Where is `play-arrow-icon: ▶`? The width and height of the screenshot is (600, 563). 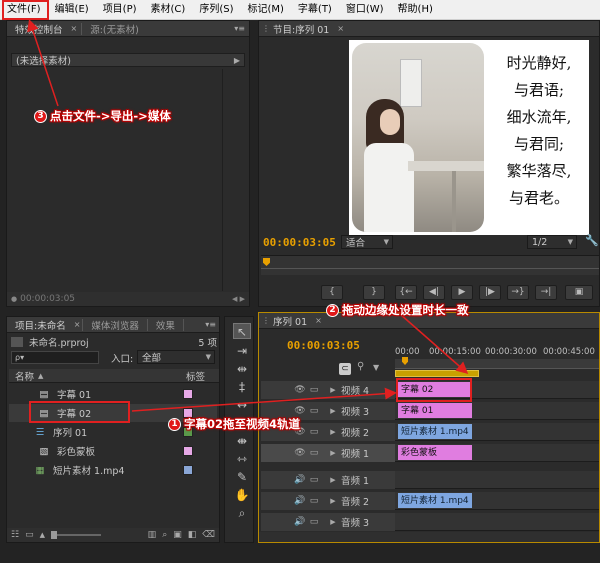
play-arrow-icon: ▶ is located at coordinates (237, 60).